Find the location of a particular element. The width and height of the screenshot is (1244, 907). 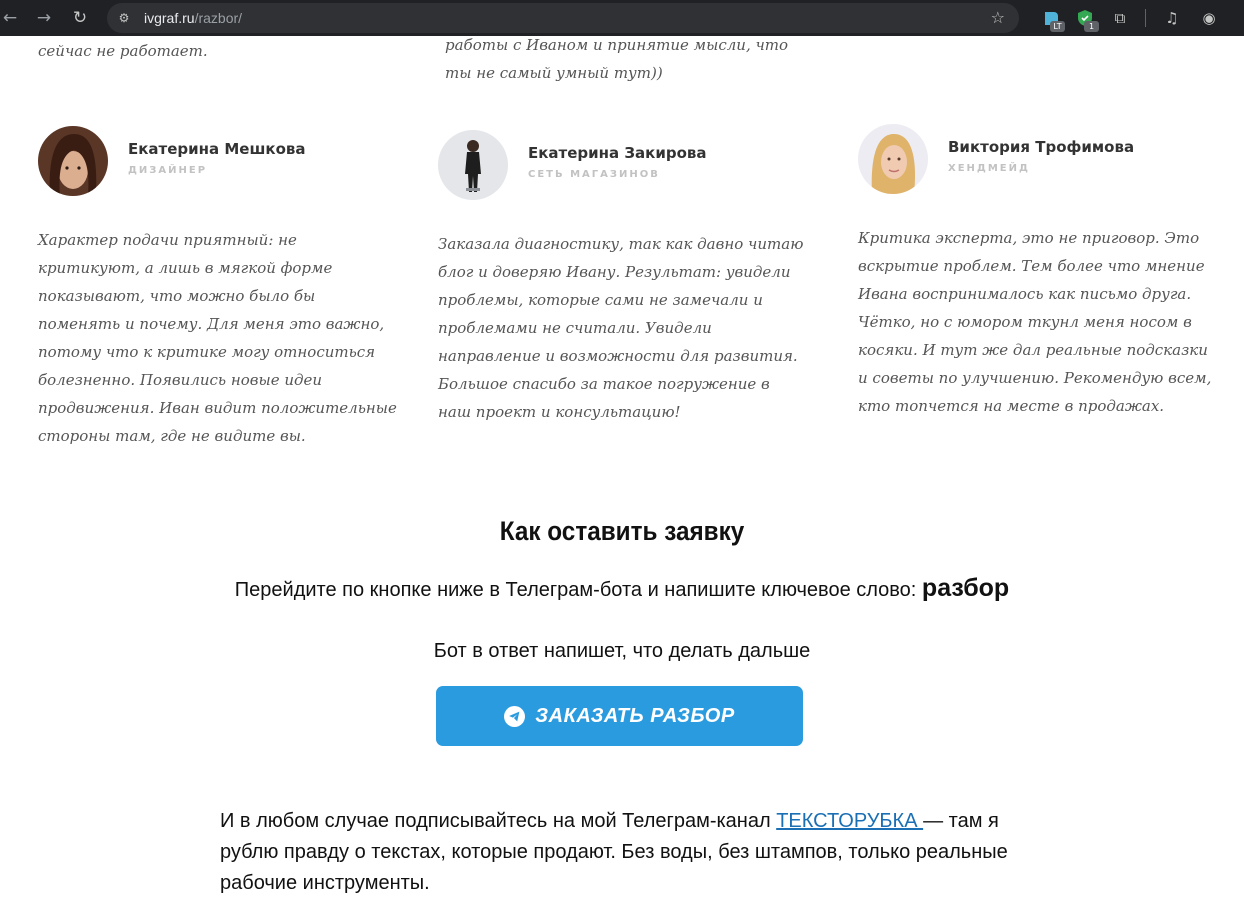

review-fragment-left: сейчас не работает. is located at coordinates (123, 51).